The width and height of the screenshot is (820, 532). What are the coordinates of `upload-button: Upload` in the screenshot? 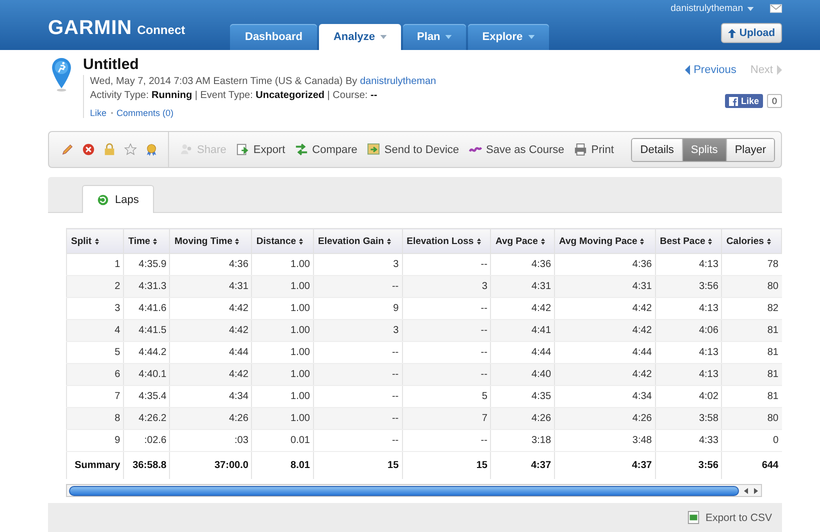 It's located at (751, 33).